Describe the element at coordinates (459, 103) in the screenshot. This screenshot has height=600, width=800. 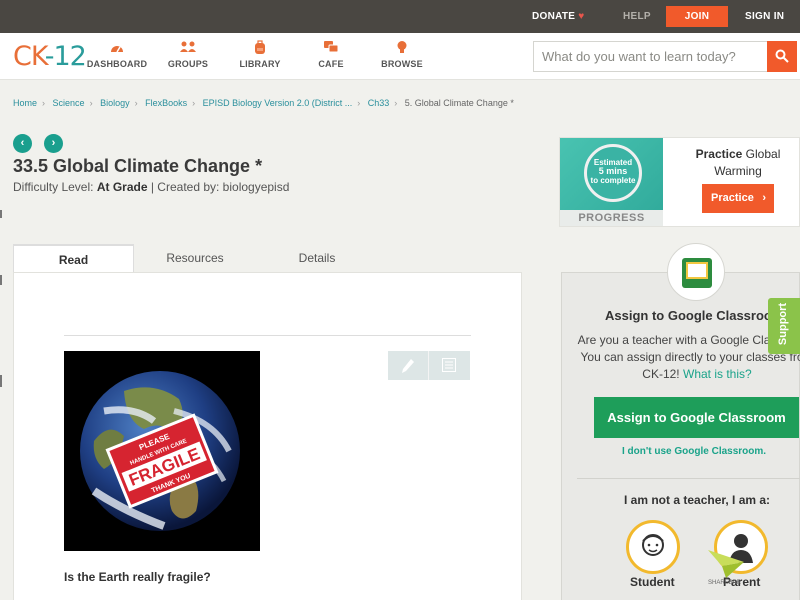
I see `breadcrumb-current: 5. Global Climate Change *` at that location.